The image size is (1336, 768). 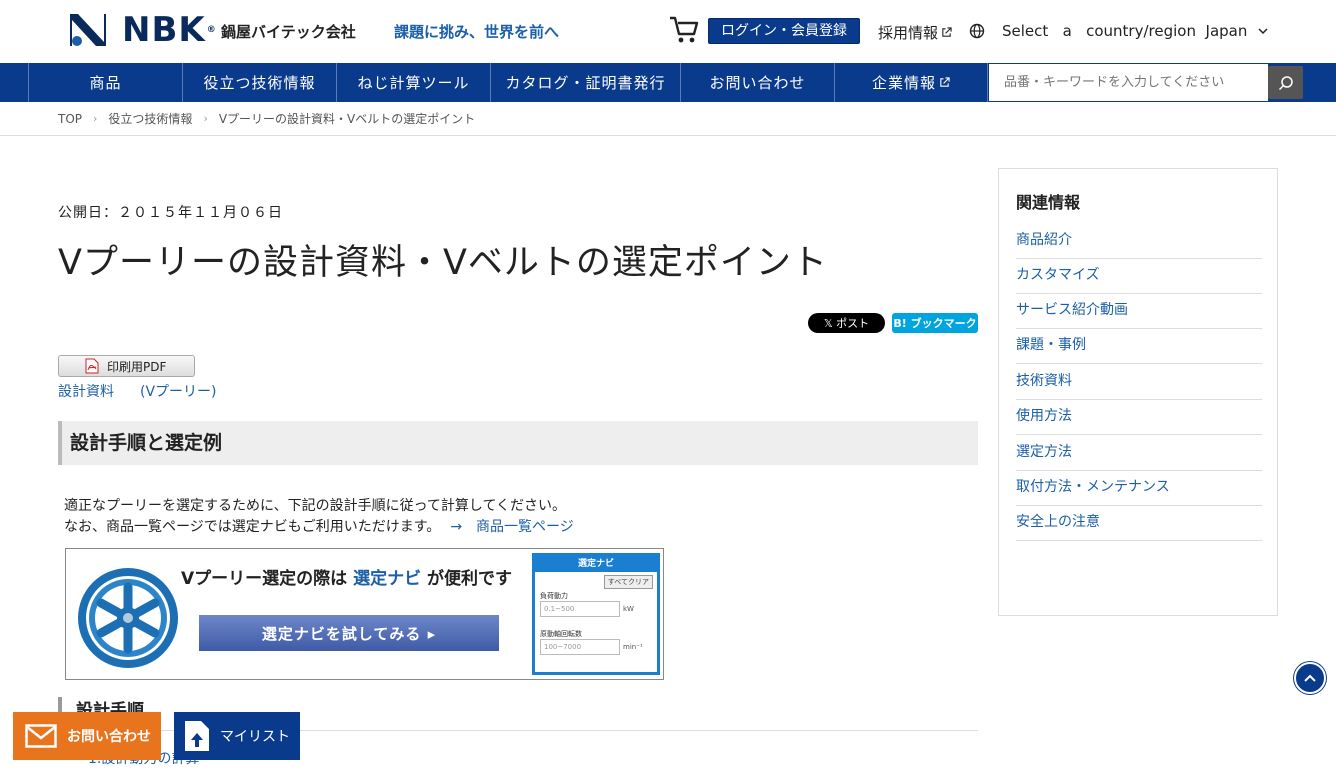 I want to click on country-word-select: Select, so click(x=1025, y=31).